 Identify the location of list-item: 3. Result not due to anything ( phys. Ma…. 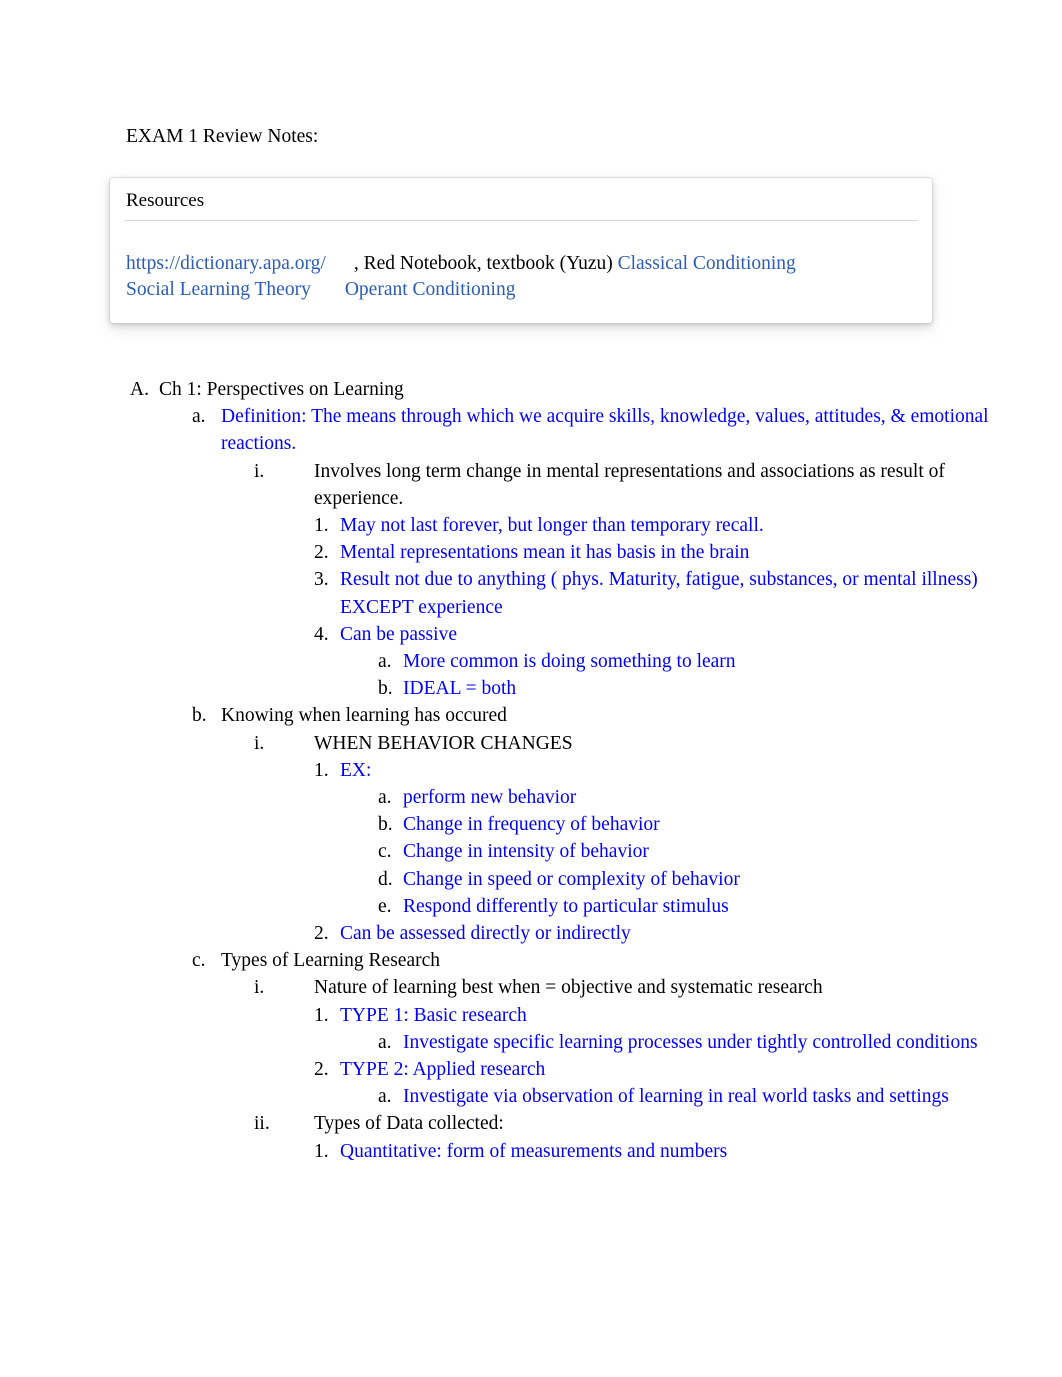
(658, 593).